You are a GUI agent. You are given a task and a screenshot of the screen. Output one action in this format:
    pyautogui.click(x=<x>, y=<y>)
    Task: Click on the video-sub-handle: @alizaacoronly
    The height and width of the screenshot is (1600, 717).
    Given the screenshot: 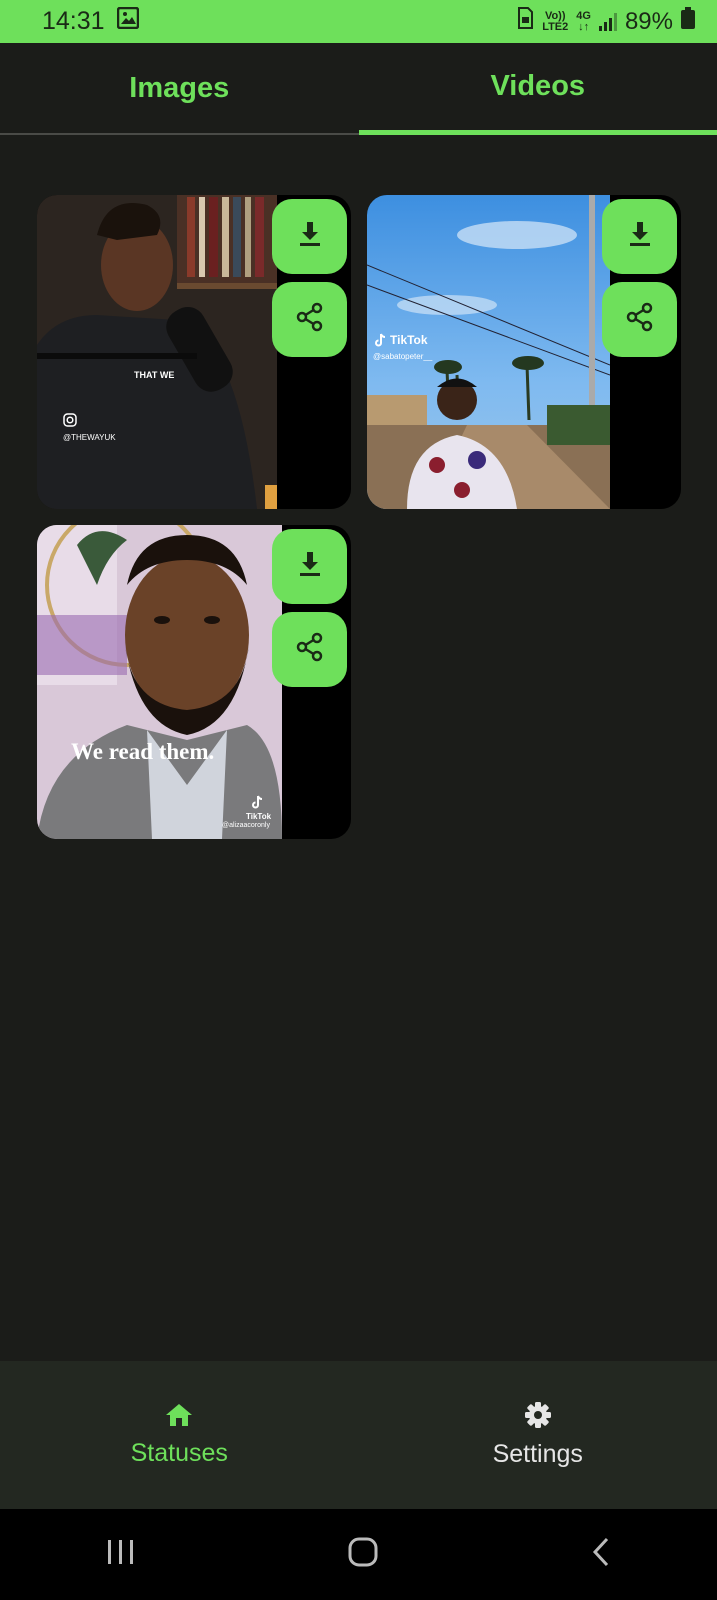 What is the action you would take?
    pyautogui.click(x=246, y=825)
    